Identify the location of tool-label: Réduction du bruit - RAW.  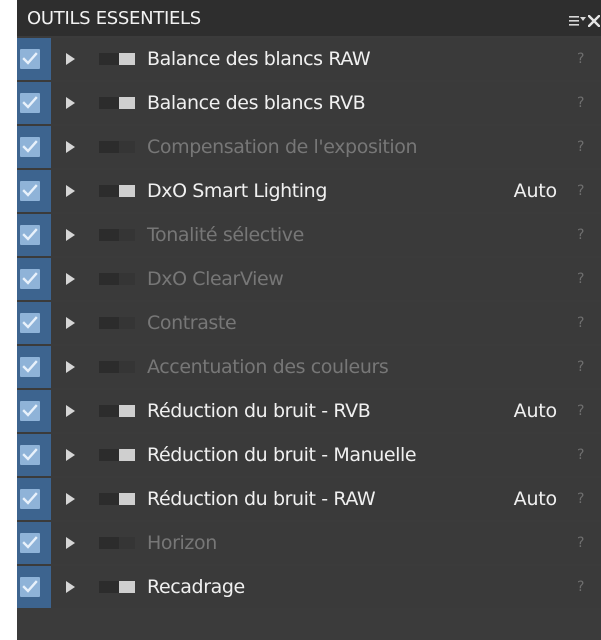
(261, 499).